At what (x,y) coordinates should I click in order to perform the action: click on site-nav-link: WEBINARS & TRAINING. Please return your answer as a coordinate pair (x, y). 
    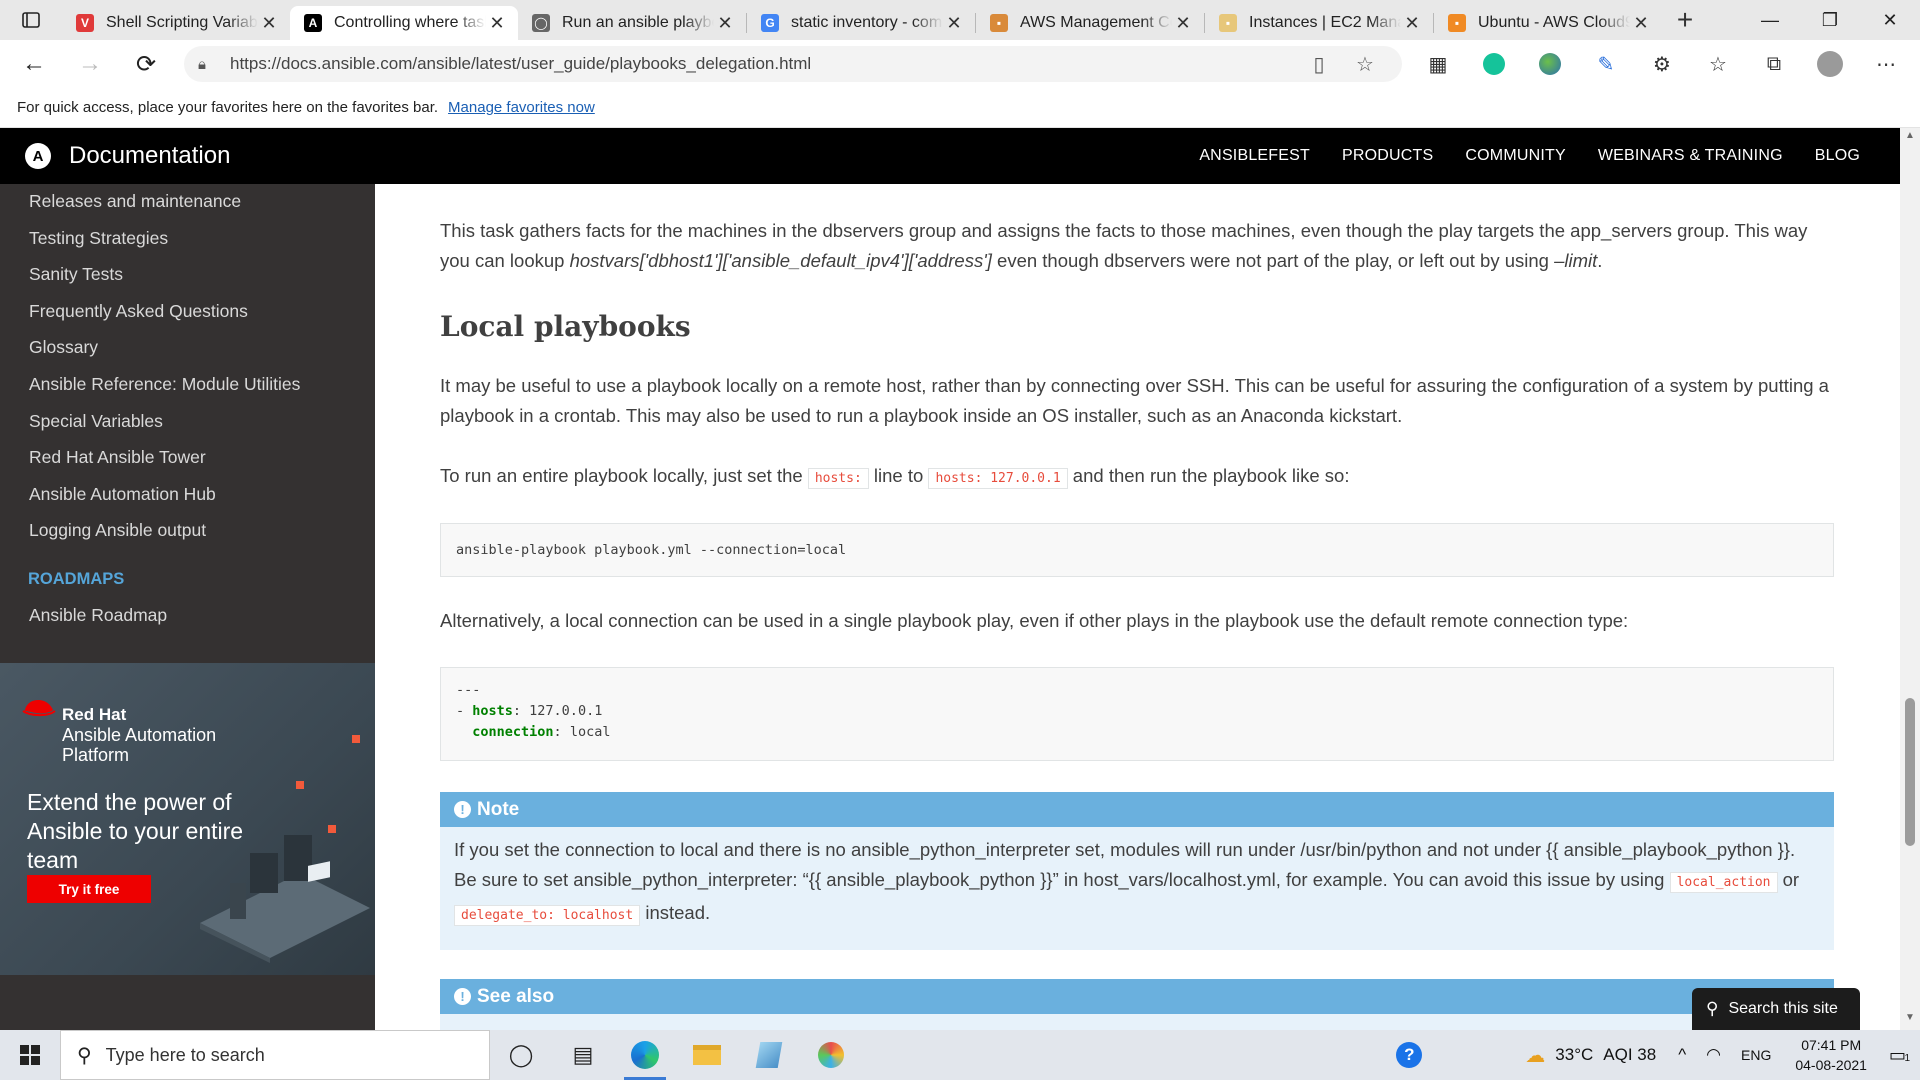
    Looking at the image, I should click on (1690, 156).